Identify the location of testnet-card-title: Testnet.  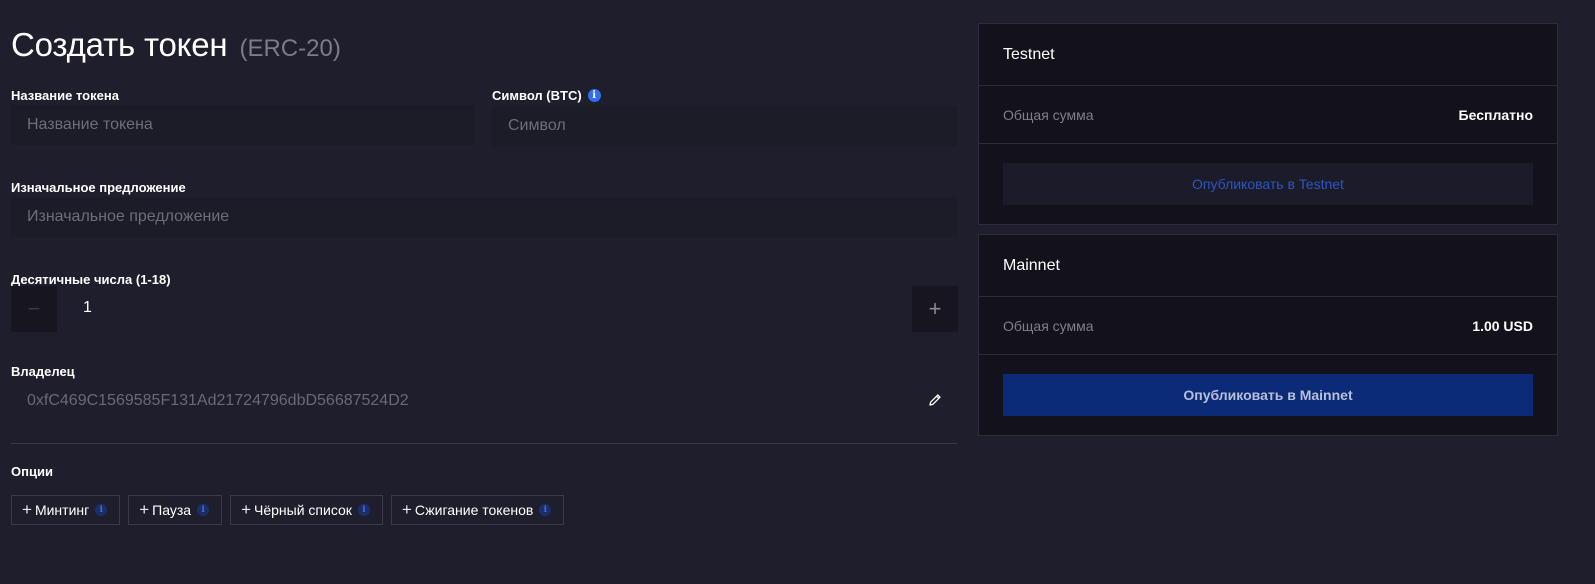
(1268, 55).